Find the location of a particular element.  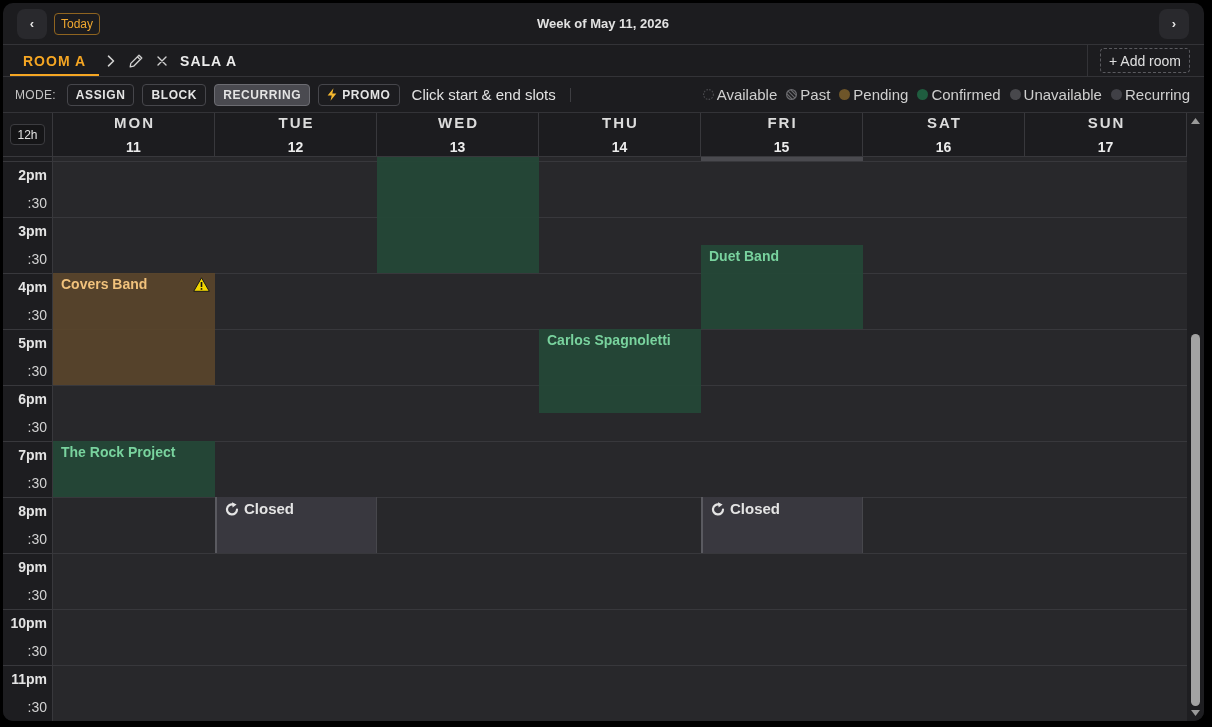

time-format-toggle: 12h is located at coordinates (27, 134).